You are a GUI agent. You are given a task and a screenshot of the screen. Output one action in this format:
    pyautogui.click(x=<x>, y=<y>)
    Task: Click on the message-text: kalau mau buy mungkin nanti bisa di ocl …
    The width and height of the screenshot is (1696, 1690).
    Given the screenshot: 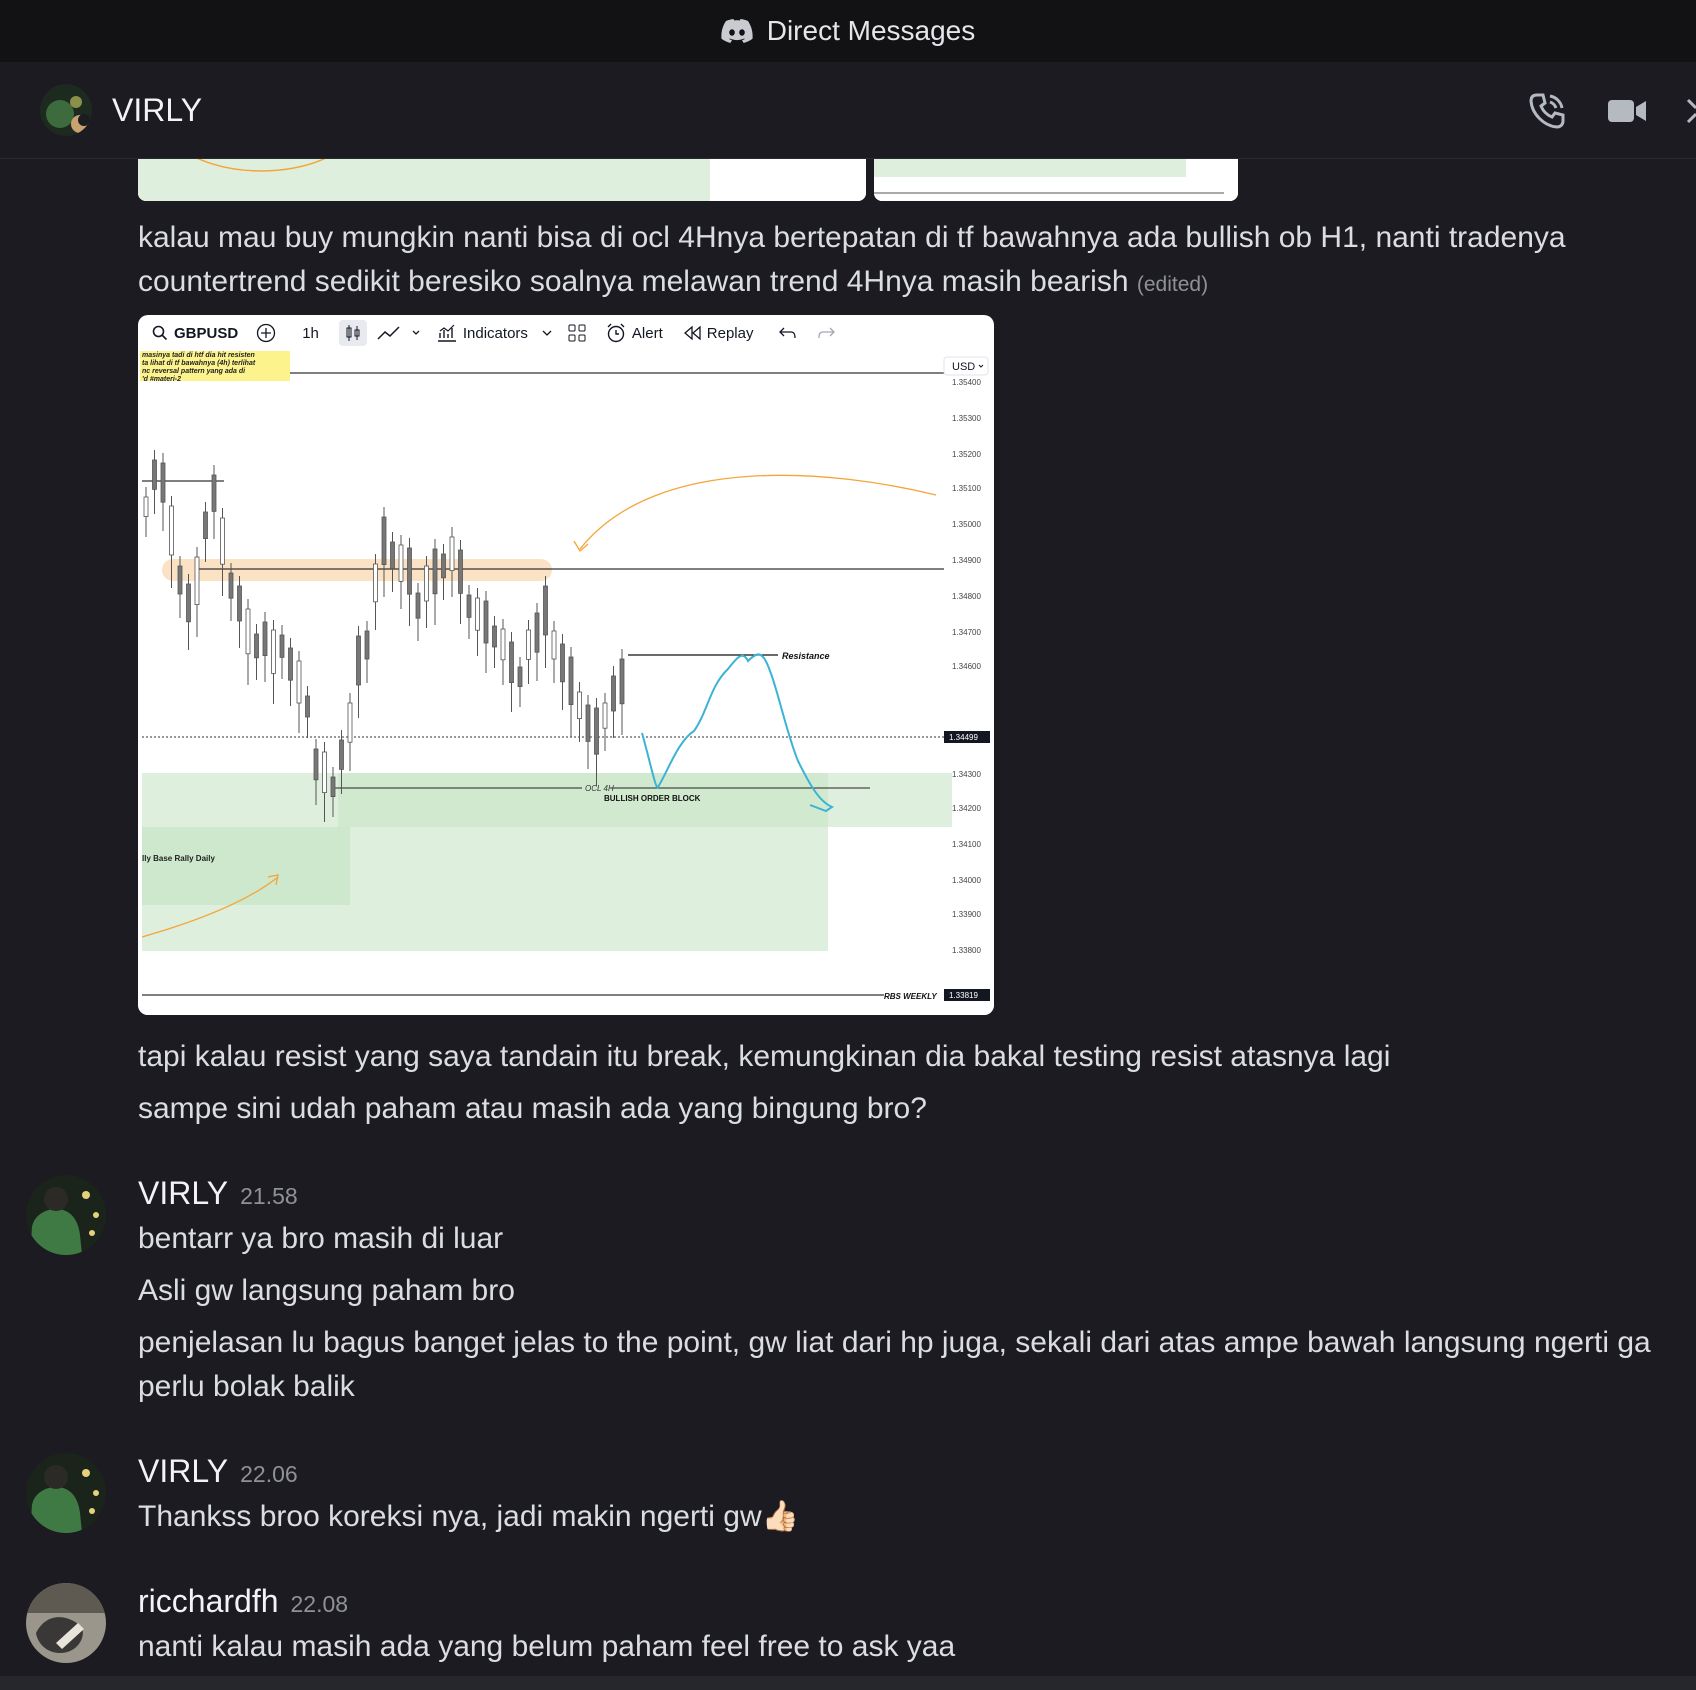 What is the action you would take?
    pyautogui.click(x=908, y=261)
    